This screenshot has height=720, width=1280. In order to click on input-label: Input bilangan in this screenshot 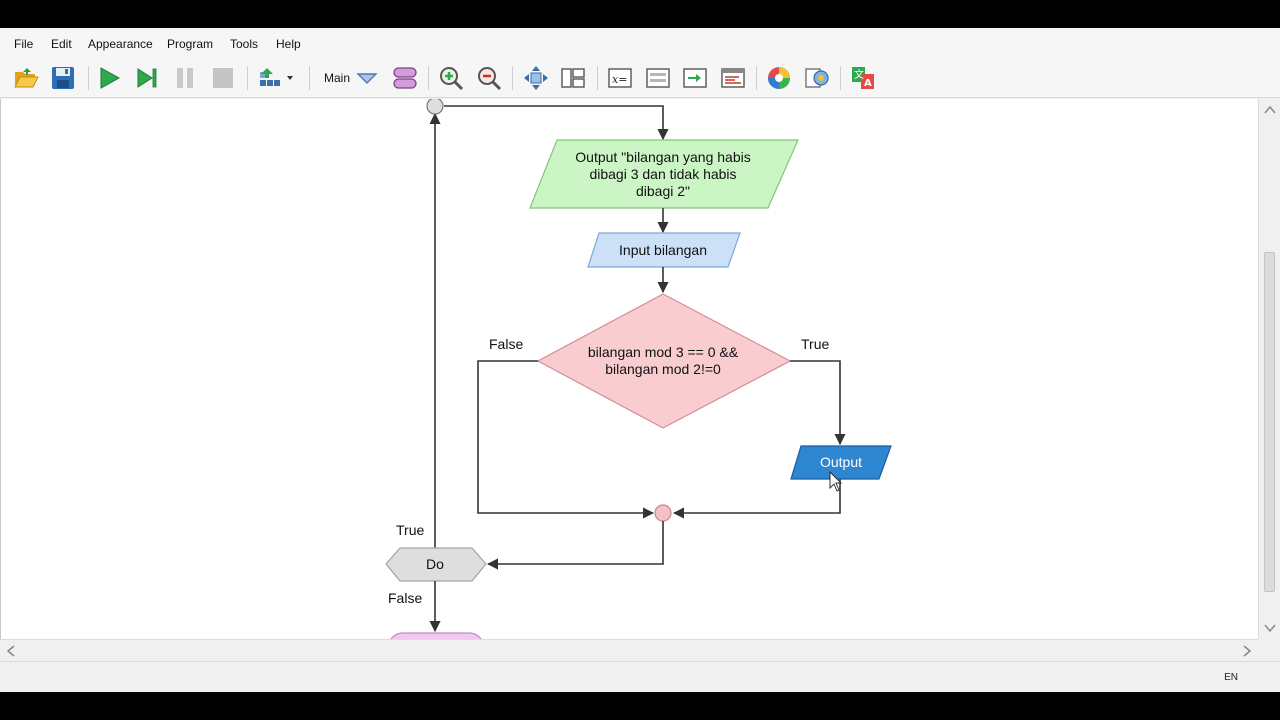, I will do `click(663, 250)`.